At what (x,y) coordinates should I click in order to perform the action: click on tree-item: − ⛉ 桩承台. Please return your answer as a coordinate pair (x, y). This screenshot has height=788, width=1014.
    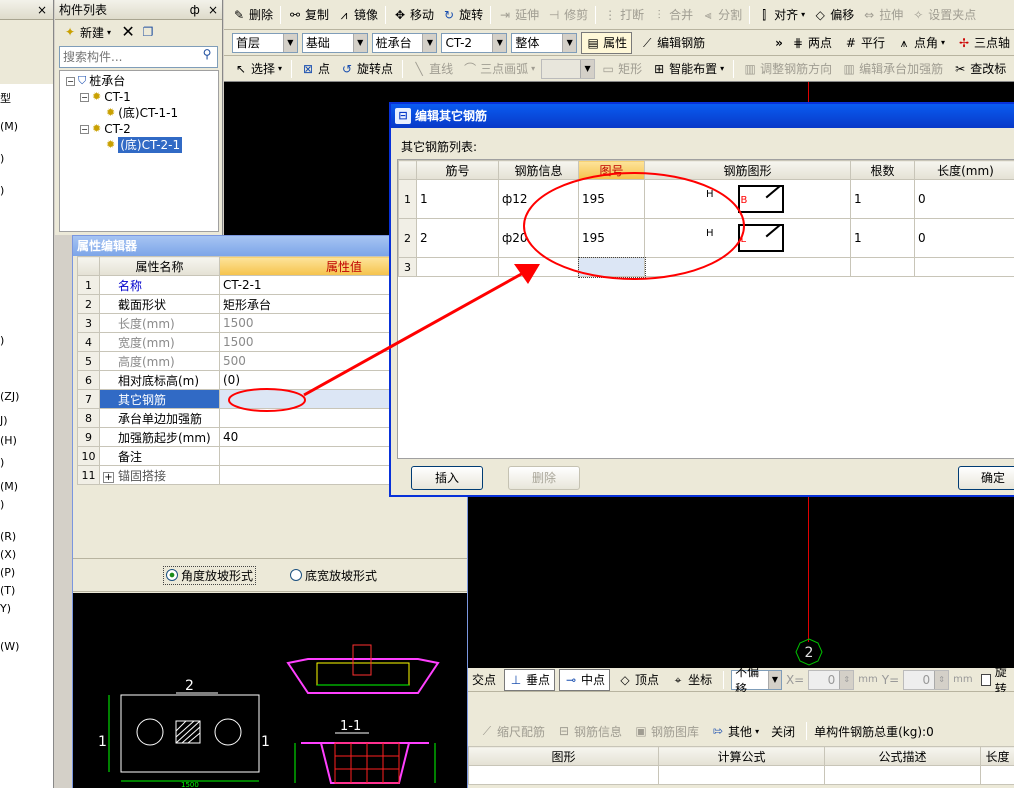
    Looking at the image, I should click on (139, 81).